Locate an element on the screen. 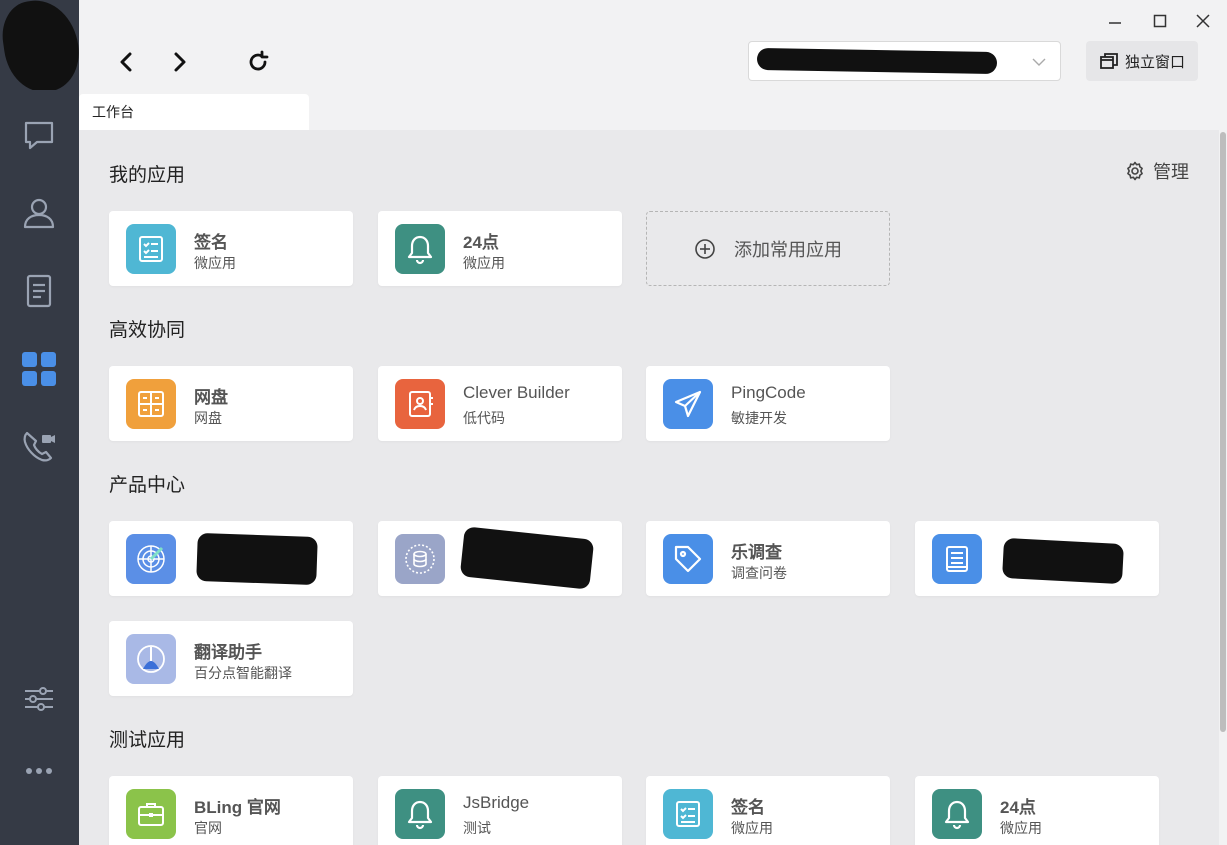 The height and width of the screenshot is (845, 1227). app-card-translator: 翻译助手 百分点智能翻译 is located at coordinates (231, 658).